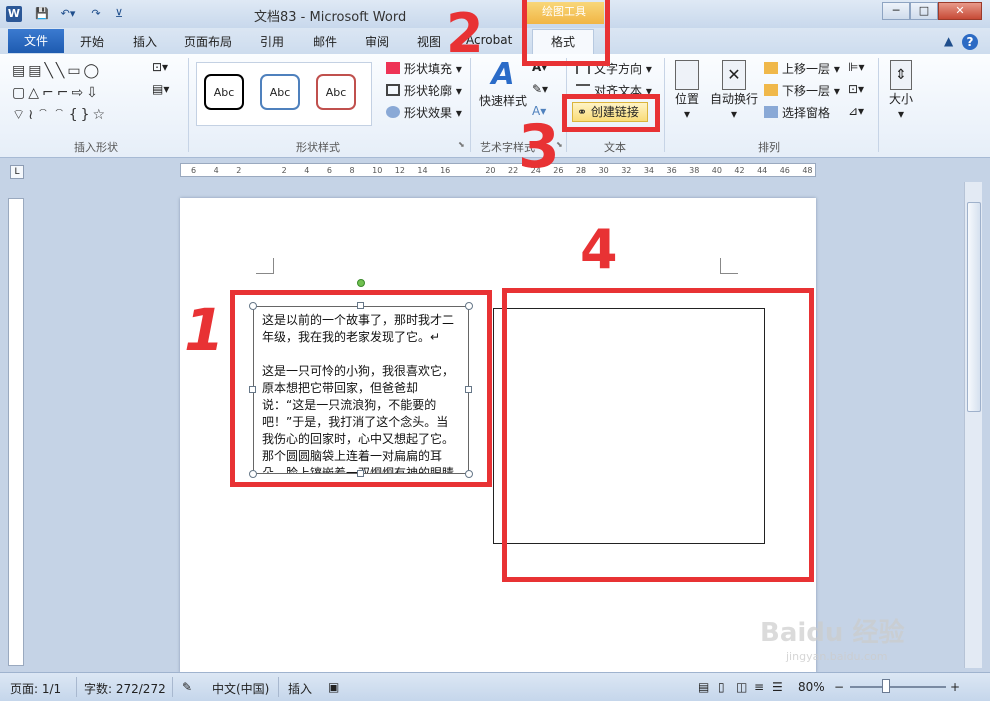  Describe the element at coordinates (96, 14) in the screenshot. I see `redo-icon: ↷` at that location.